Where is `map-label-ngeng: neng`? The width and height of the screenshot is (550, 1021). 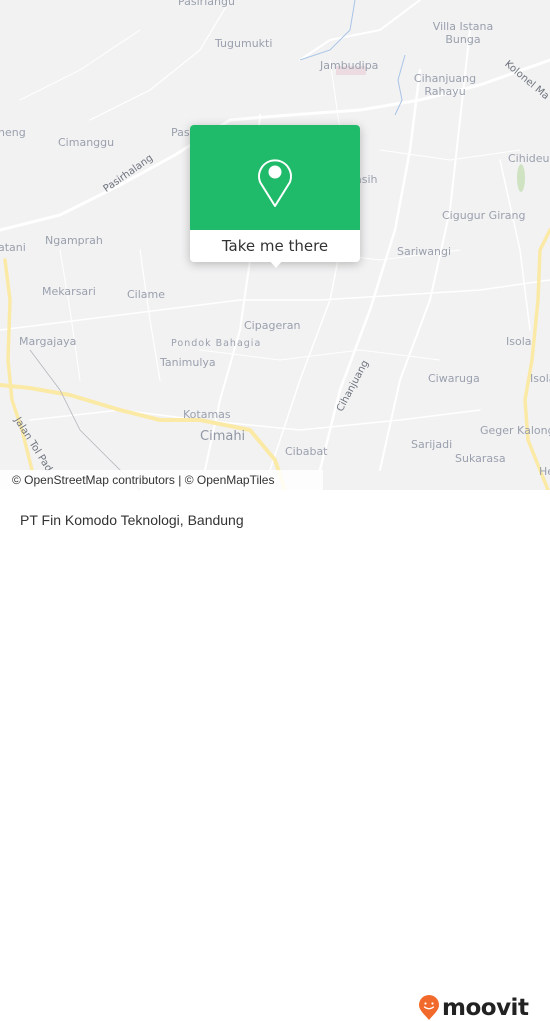
map-label-ngeng: neng is located at coordinates (13, 132).